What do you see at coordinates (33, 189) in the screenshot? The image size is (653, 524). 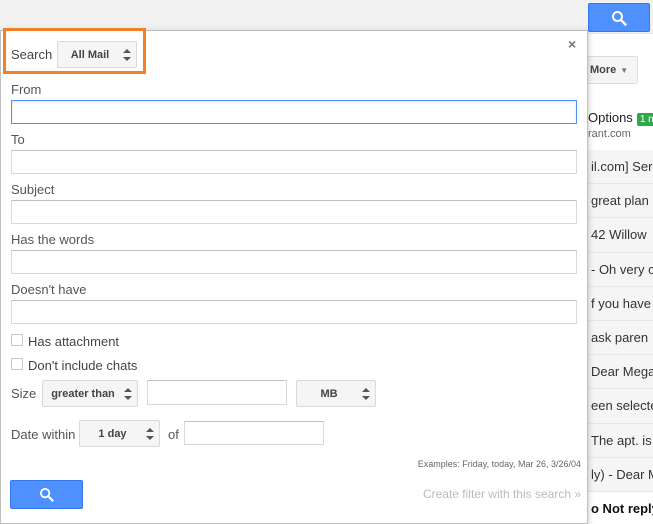 I see `subject-label: Subject` at bounding box center [33, 189].